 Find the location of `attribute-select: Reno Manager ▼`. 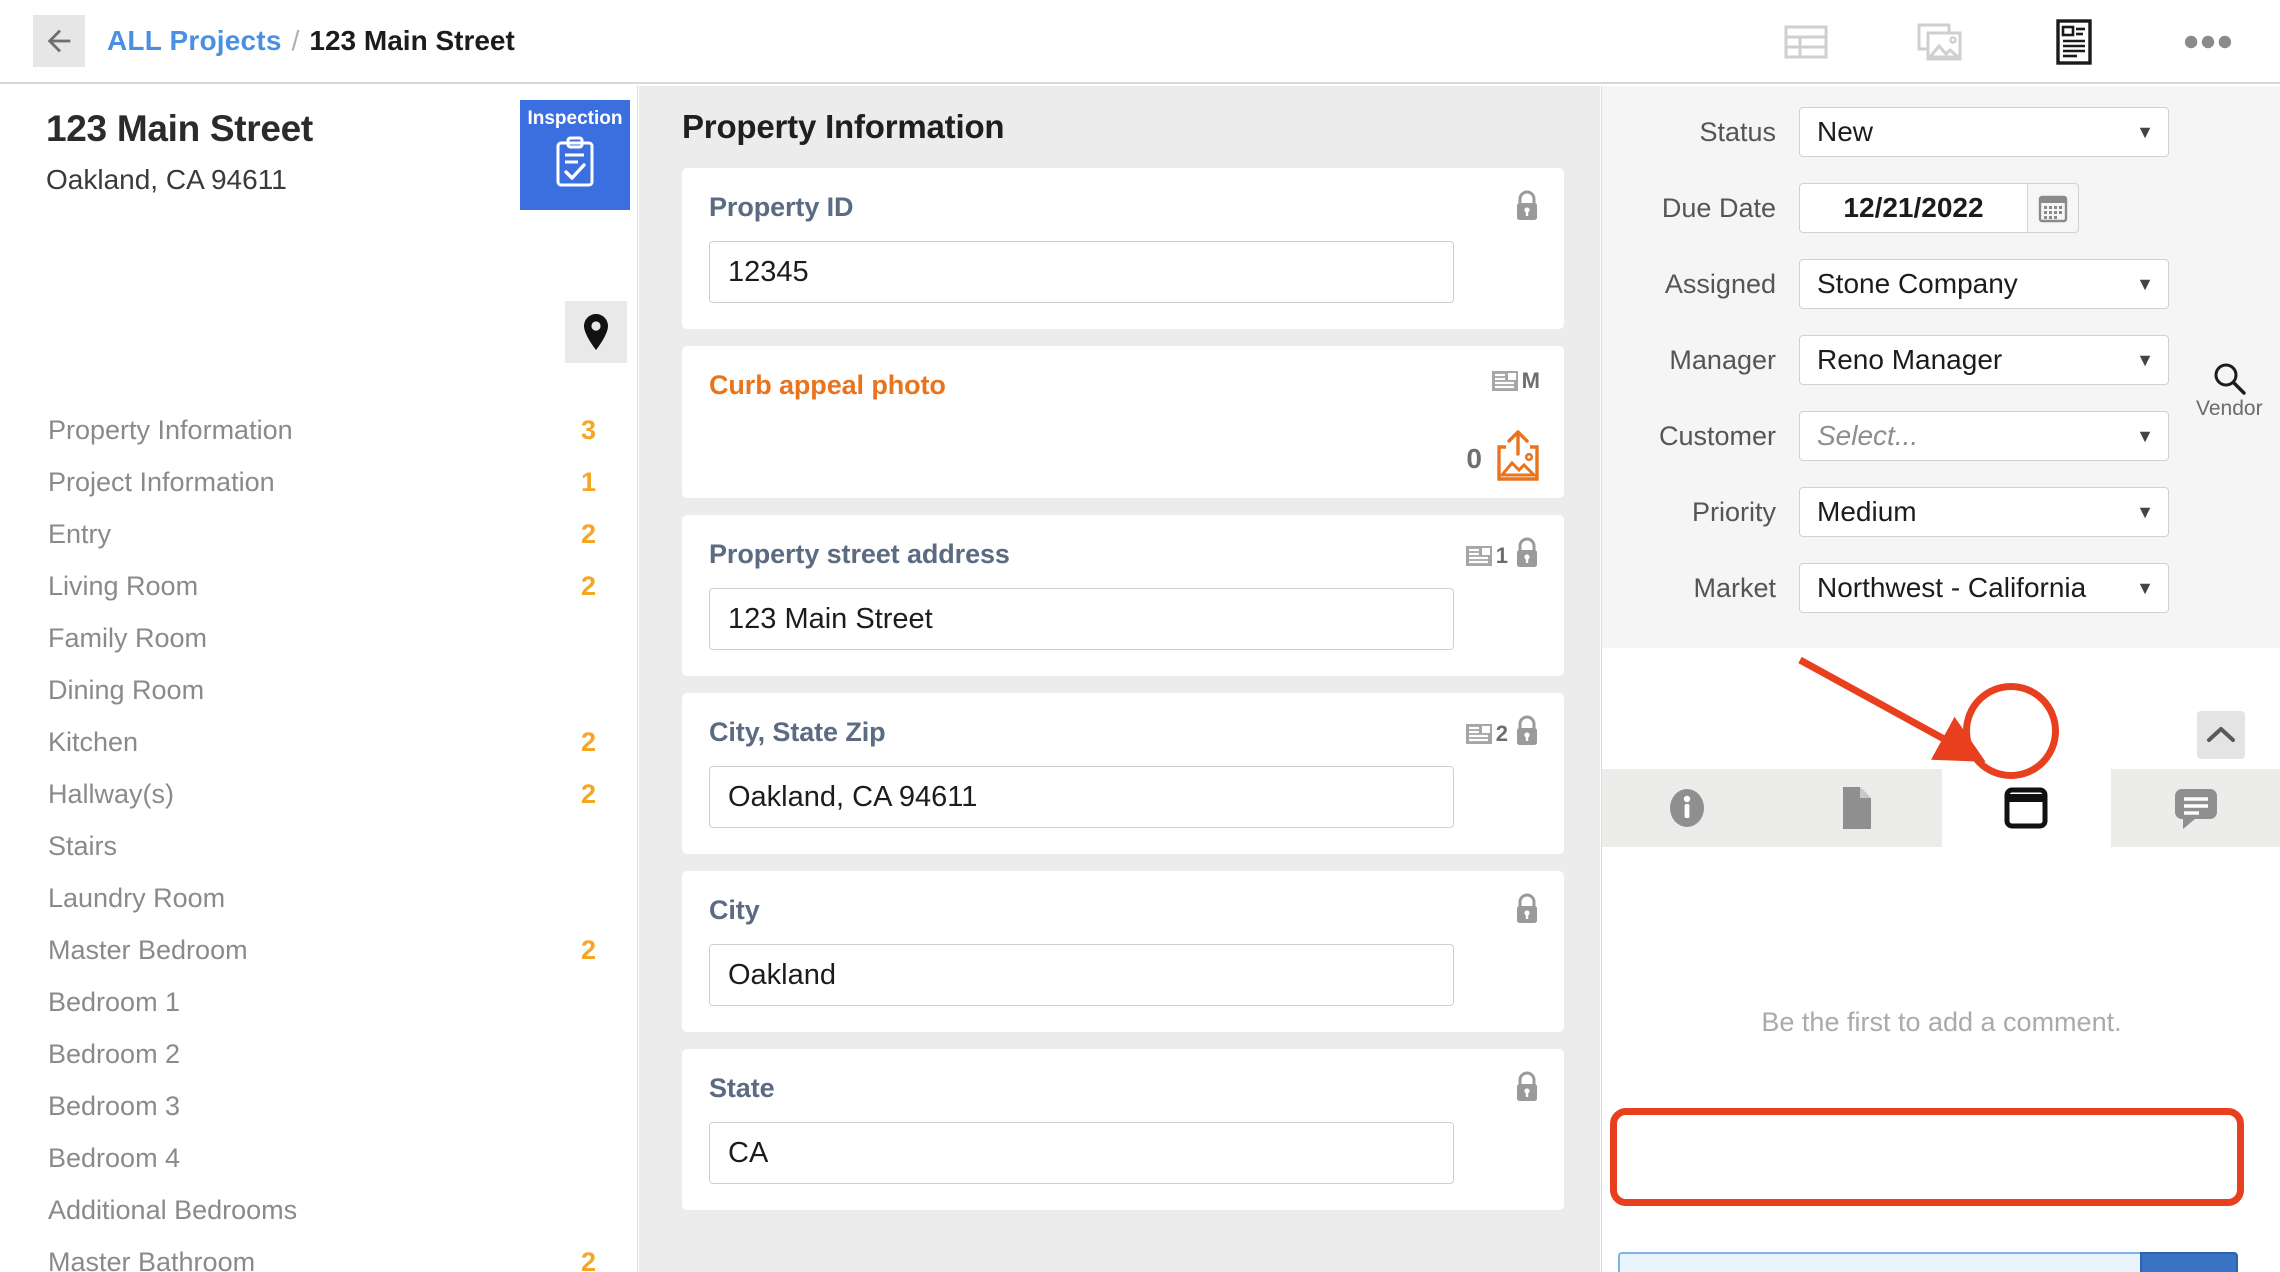

attribute-select: Reno Manager ▼ is located at coordinates (1984, 360).